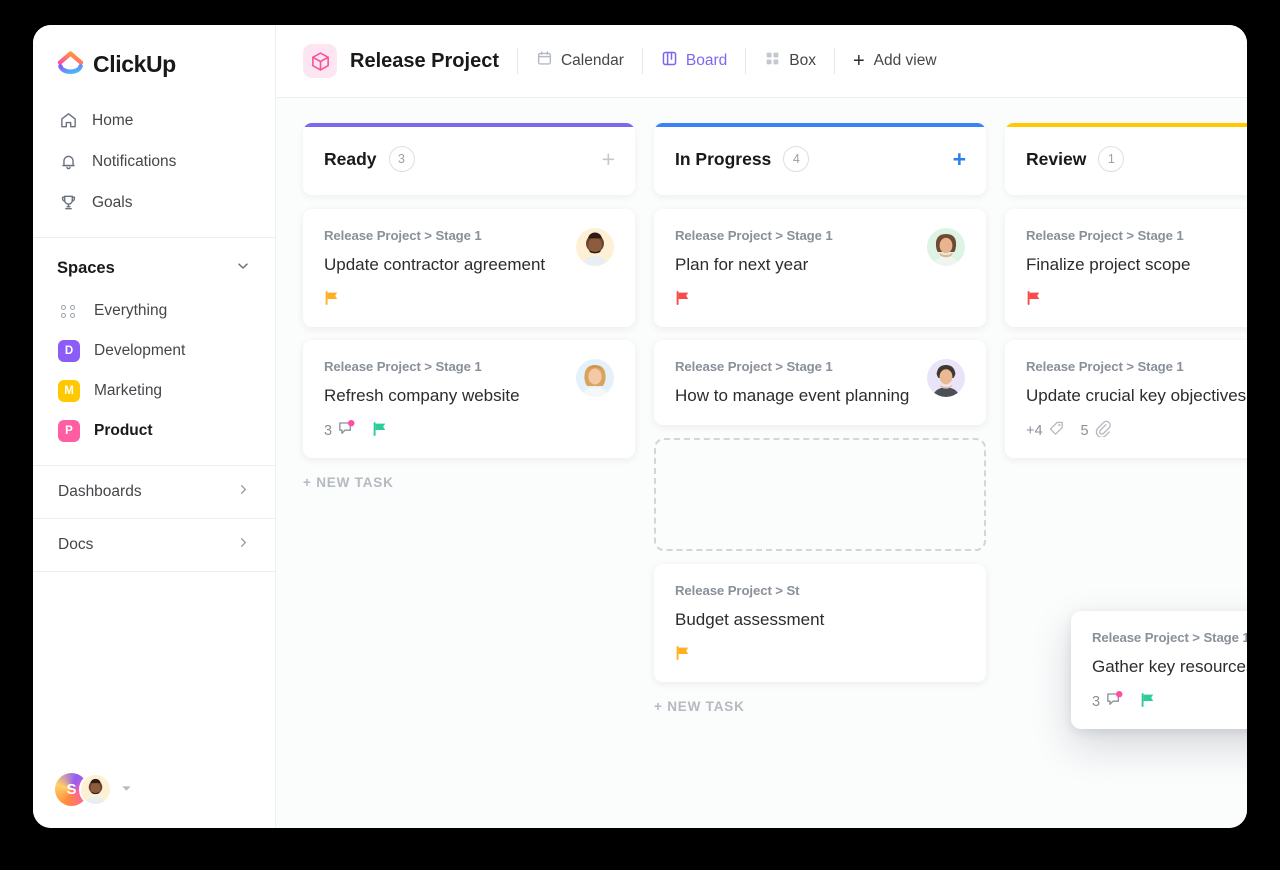 Image resolution: width=1280 pixels, height=870 pixels. Describe the element at coordinates (1169, 702) in the screenshot. I see `card-meta: 3` at that location.